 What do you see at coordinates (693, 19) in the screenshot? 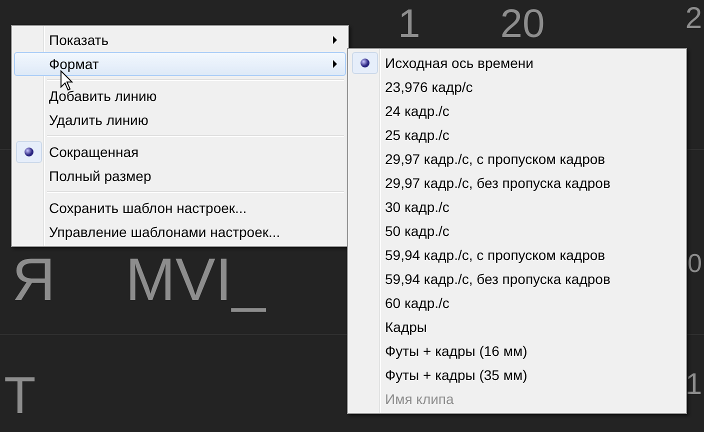
I see `timecode-text: 2` at bounding box center [693, 19].